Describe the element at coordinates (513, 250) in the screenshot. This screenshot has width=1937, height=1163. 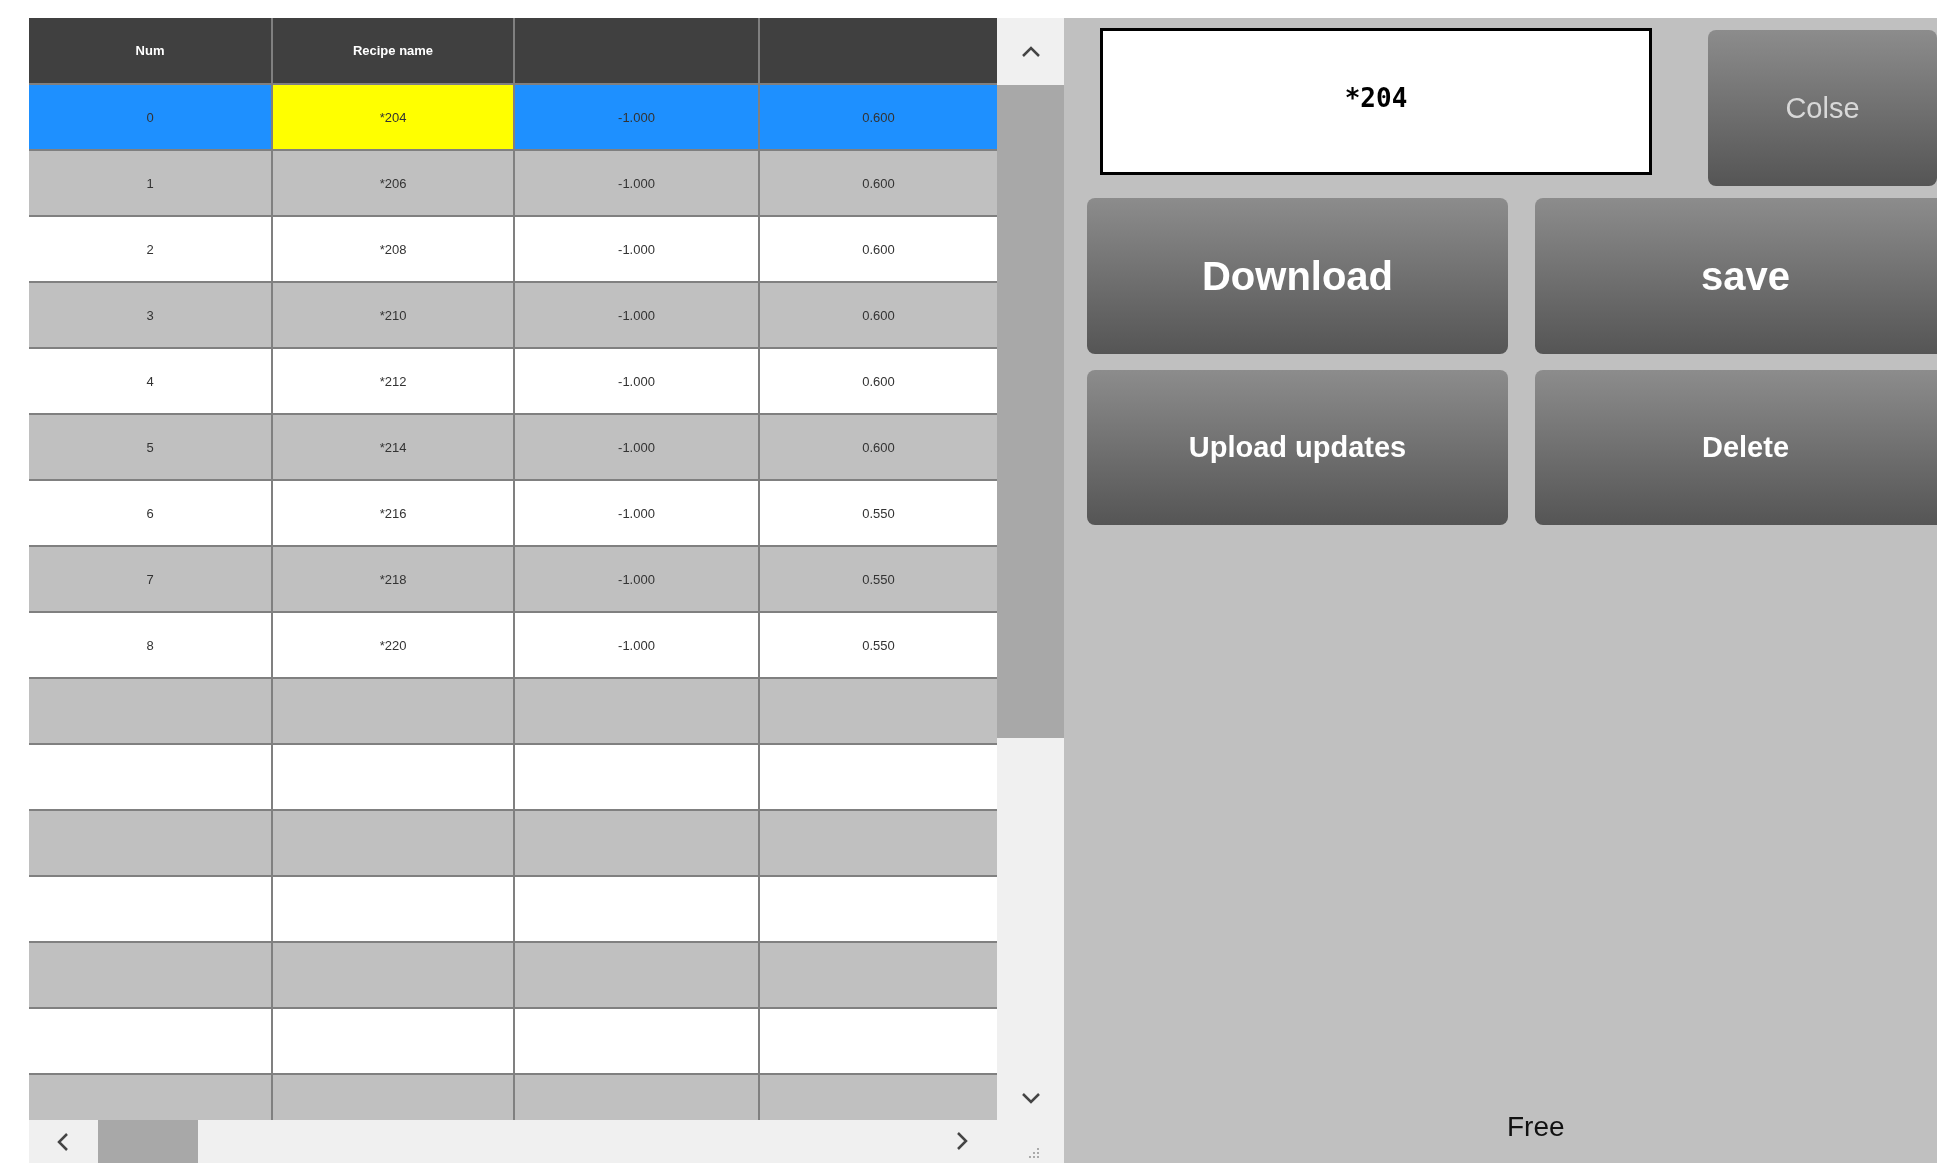
I see `table-row: 2 *208 -1.000 0.600` at that location.